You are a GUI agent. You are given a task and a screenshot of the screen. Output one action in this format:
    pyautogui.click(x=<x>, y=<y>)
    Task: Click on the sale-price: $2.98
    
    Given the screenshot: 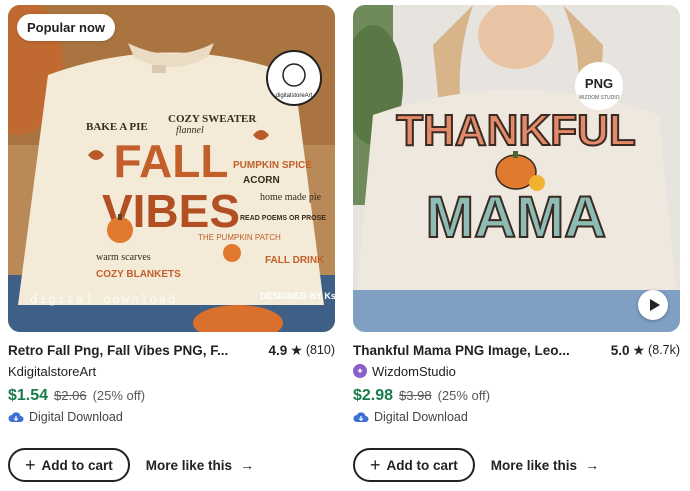 What is the action you would take?
    pyautogui.click(x=373, y=395)
    